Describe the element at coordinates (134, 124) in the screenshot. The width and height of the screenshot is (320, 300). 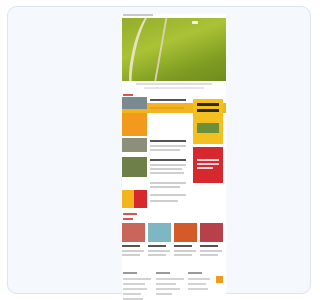
I see `article-thumb-orange` at that location.